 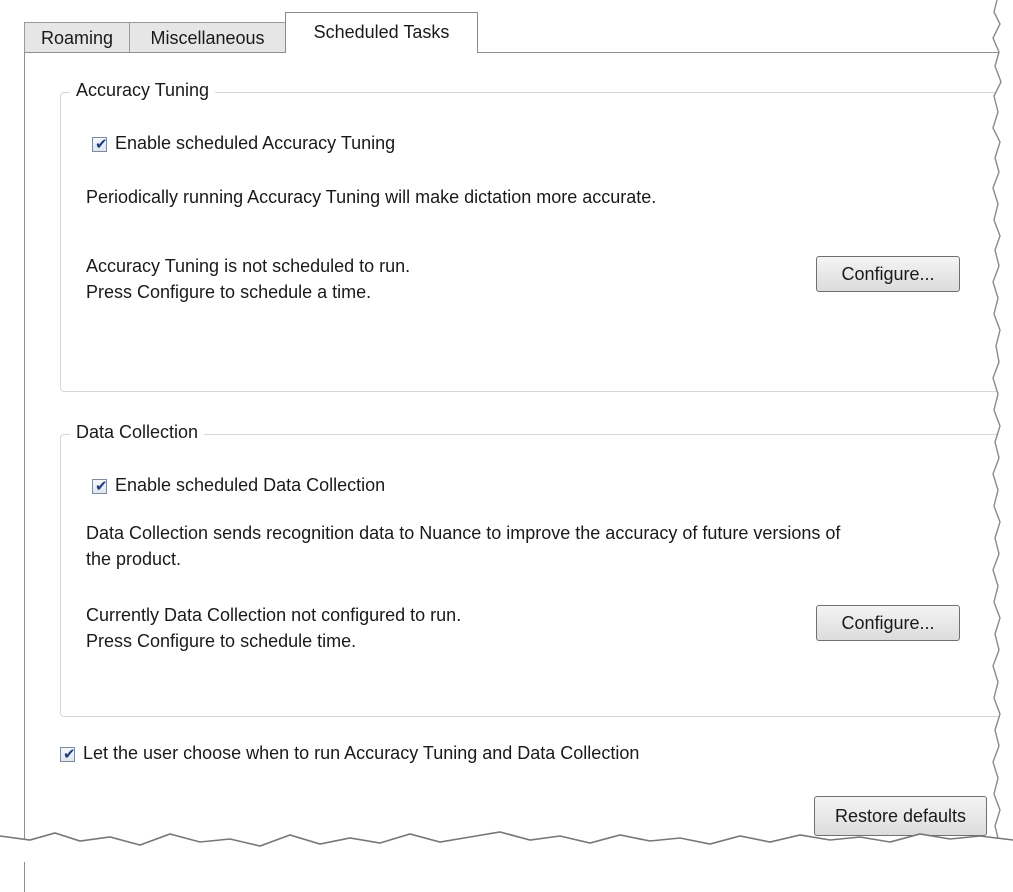 What do you see at coordinates (221, 641) in the screenshot?
I see `data-collection-status-line2: Press Configure to schedule time.` at bounding box center [221, 641].